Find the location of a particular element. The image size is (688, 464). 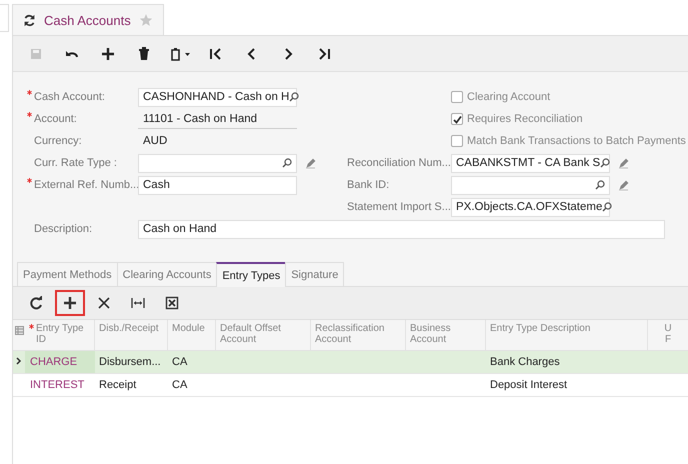

column-header: Business Account is located at coordinates (446, 335).